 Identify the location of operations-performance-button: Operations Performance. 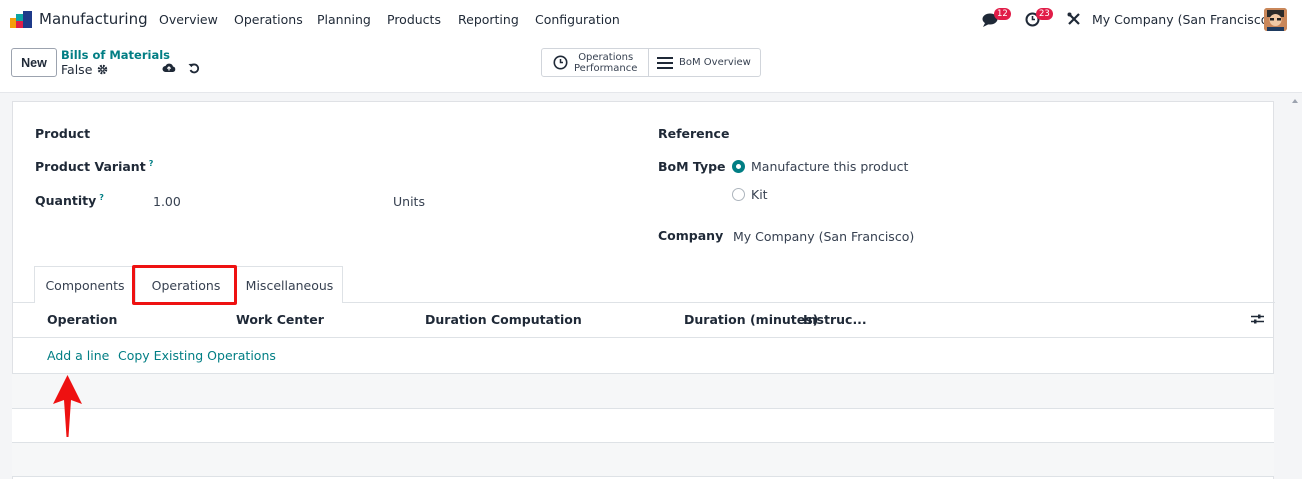
(595, 62).